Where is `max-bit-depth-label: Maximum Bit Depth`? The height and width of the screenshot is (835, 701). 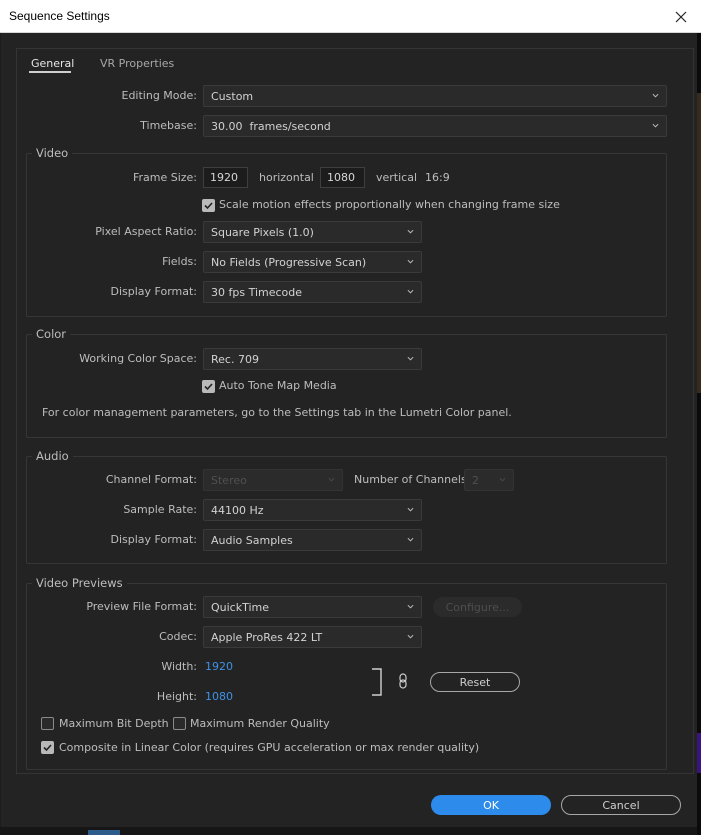
max-bit-depth-label: Maximum Bit Depth is located at coordinates (114, 723).